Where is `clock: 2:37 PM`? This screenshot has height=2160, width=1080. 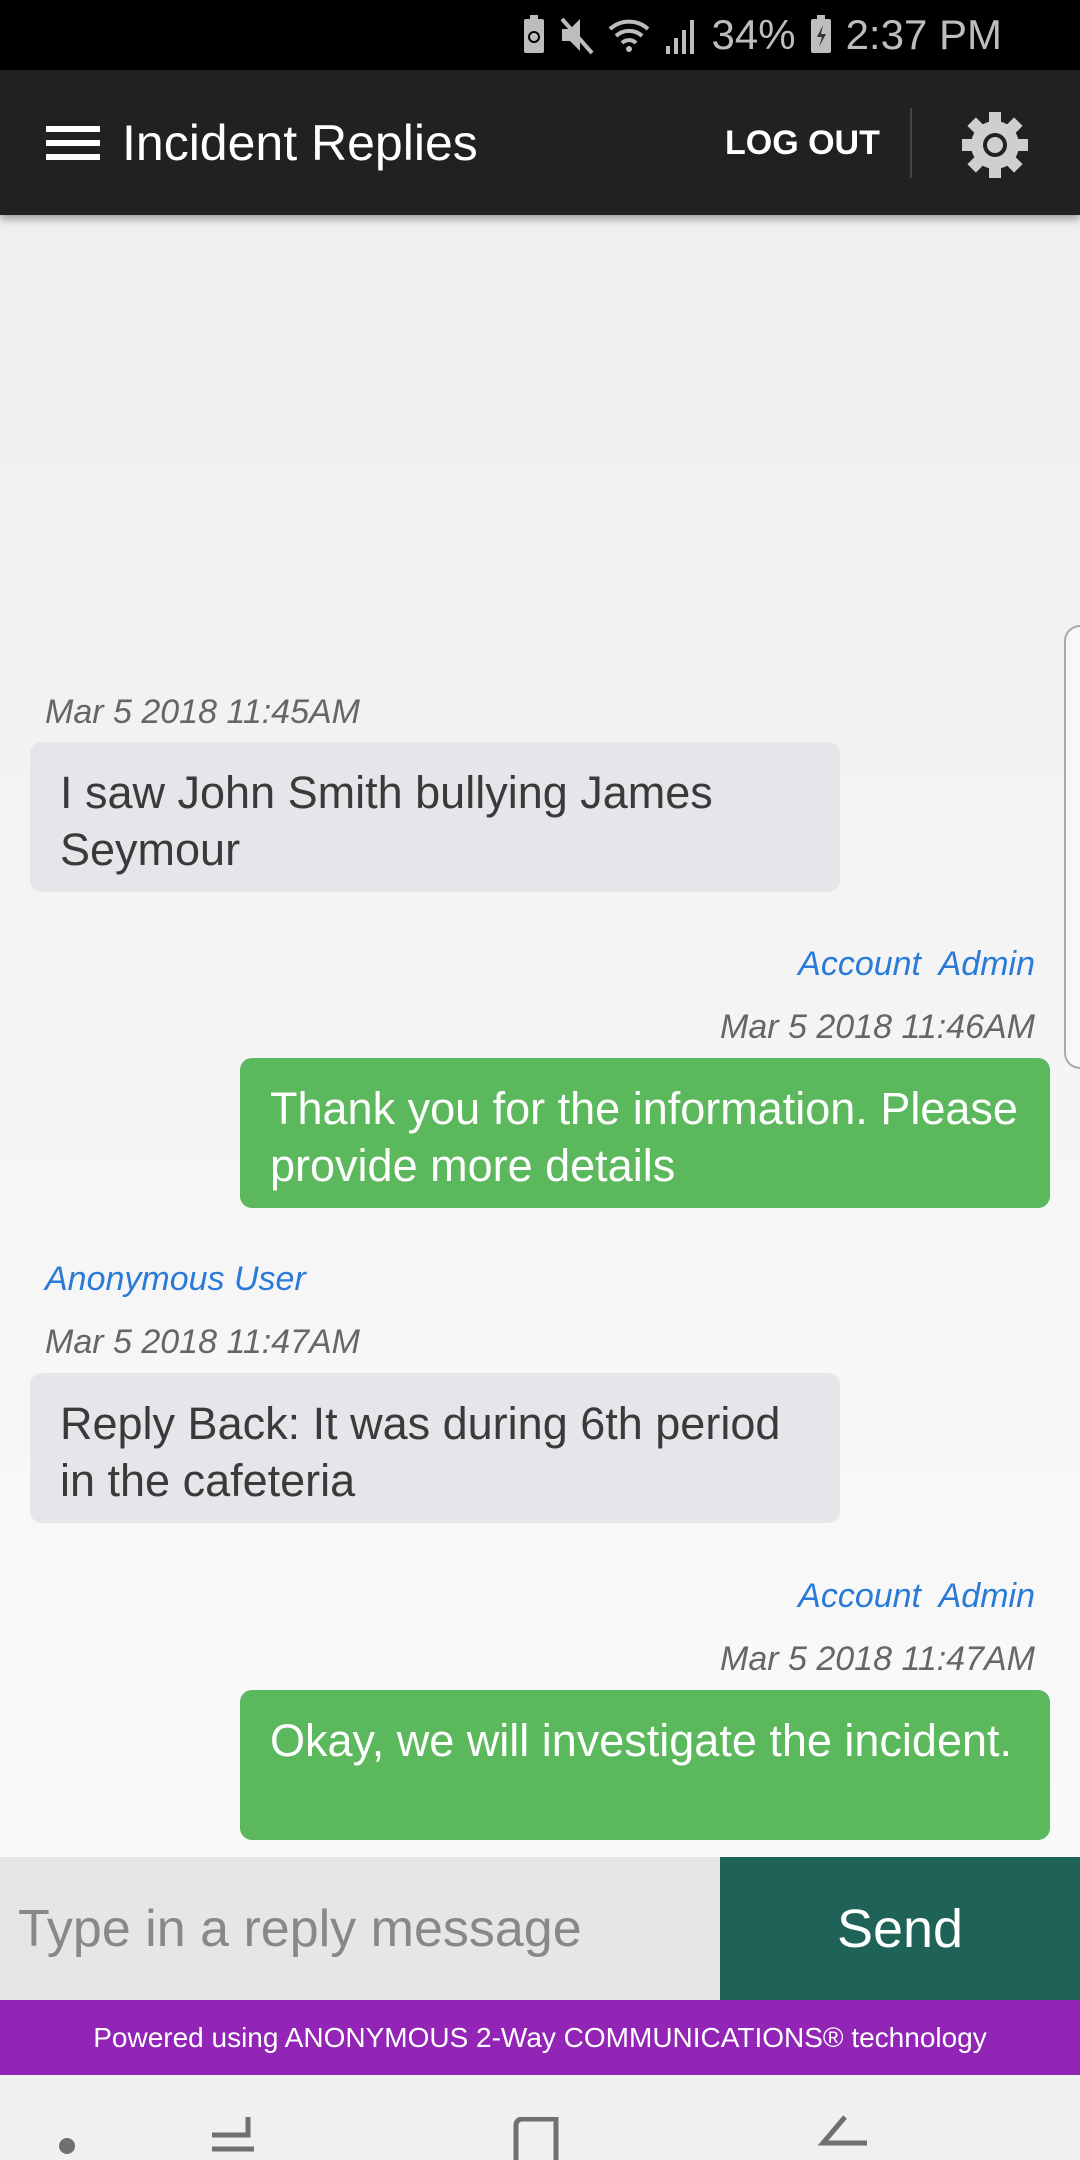
clock: 2:37 PM is located at coordinates (923, 34).